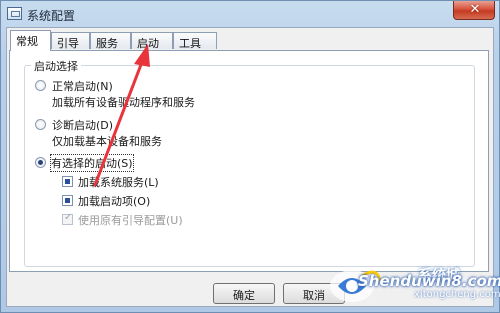 The width and height of the screenshot is (500, 313). I want to click on watermark-domain: xitongcheng.com, so click(457, 294).